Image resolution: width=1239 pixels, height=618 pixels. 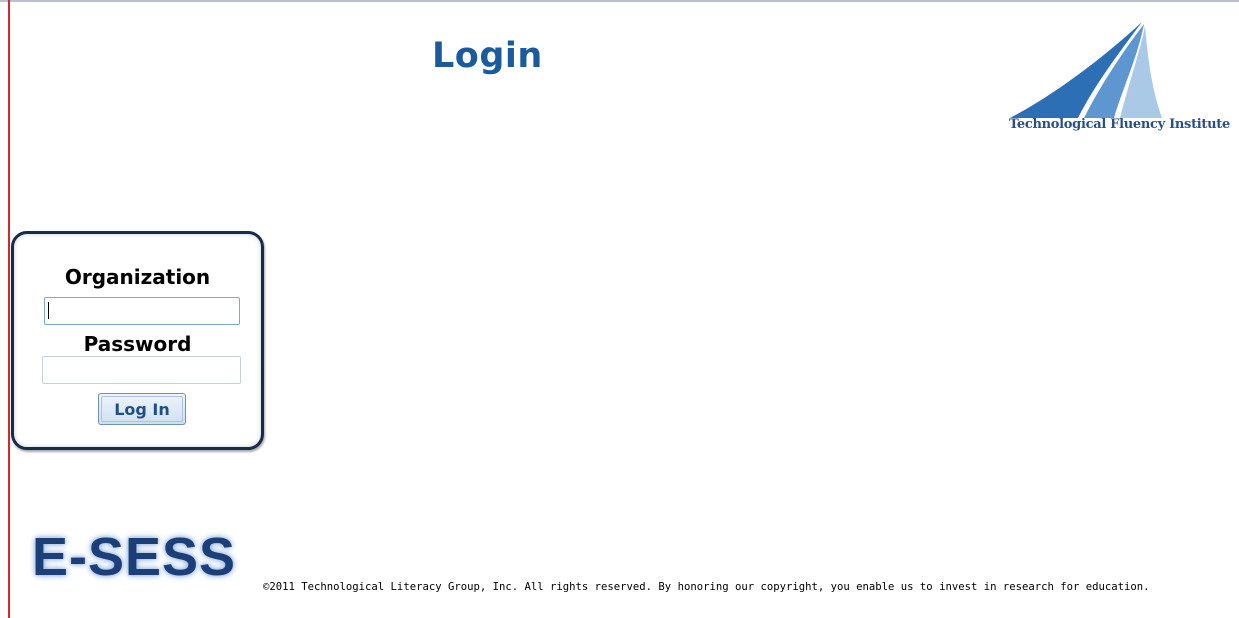 What do you see at coordinates (619, 1) in the screenshot?
I see `top-divider` at bounding box center [619, 1].